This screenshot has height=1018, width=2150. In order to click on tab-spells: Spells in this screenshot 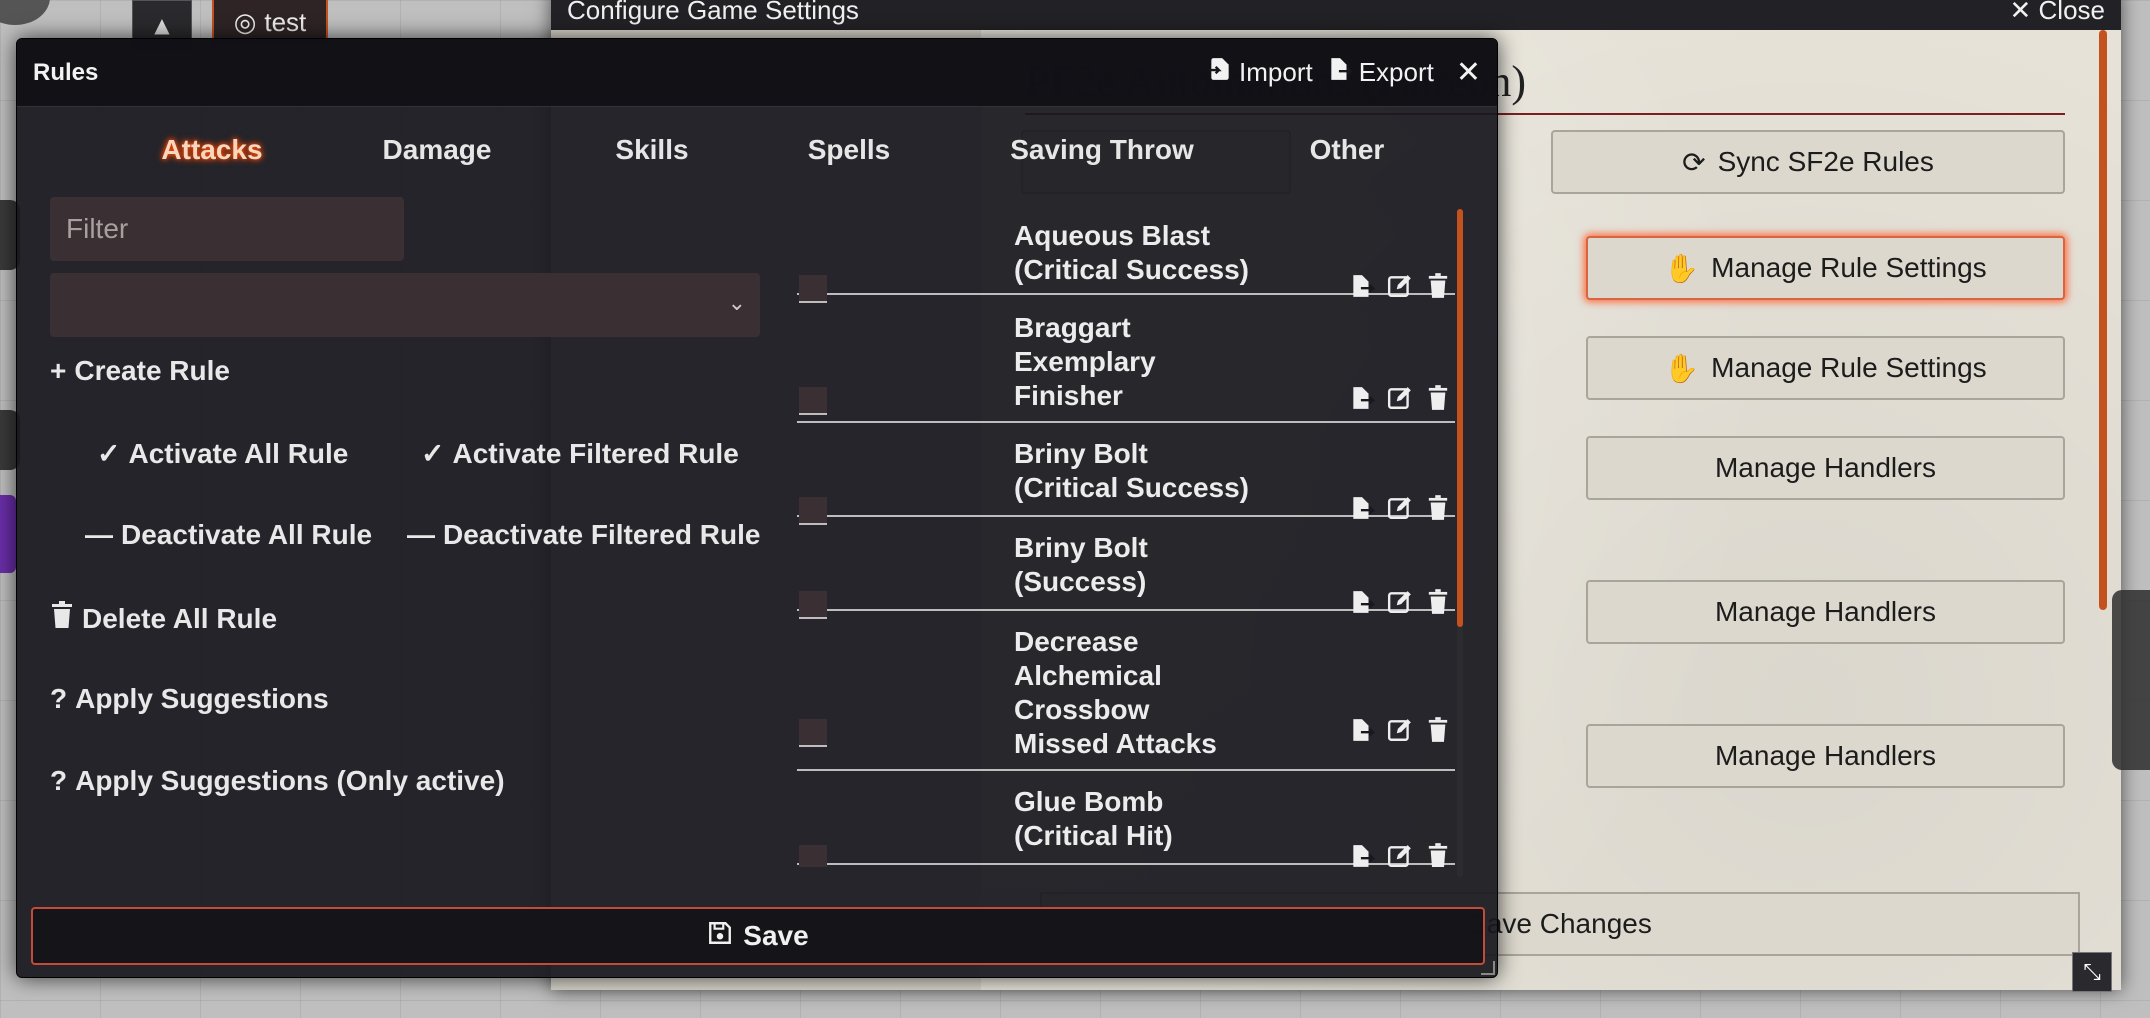, I will do `click(849, 150)`.